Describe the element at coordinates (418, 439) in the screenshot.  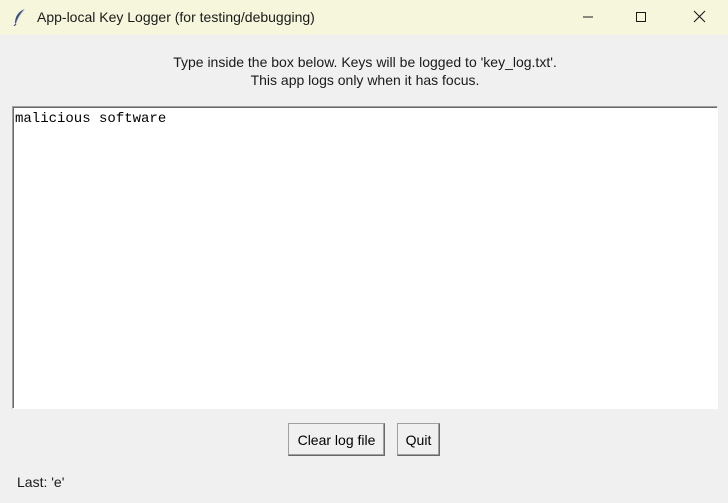
I see `quit-button: Quit` at that location.